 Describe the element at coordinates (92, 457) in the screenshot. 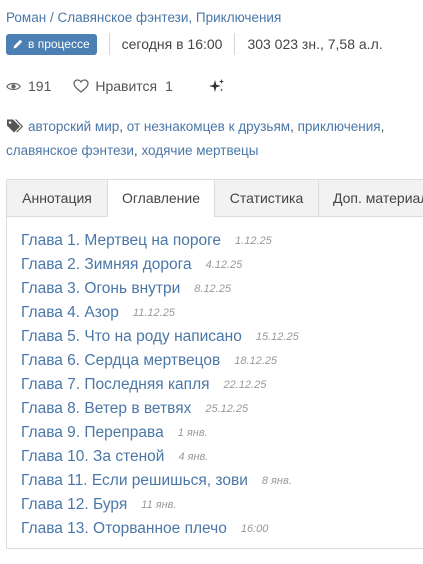

I see `chapter-title: Глава 10. За стеной` at that location.